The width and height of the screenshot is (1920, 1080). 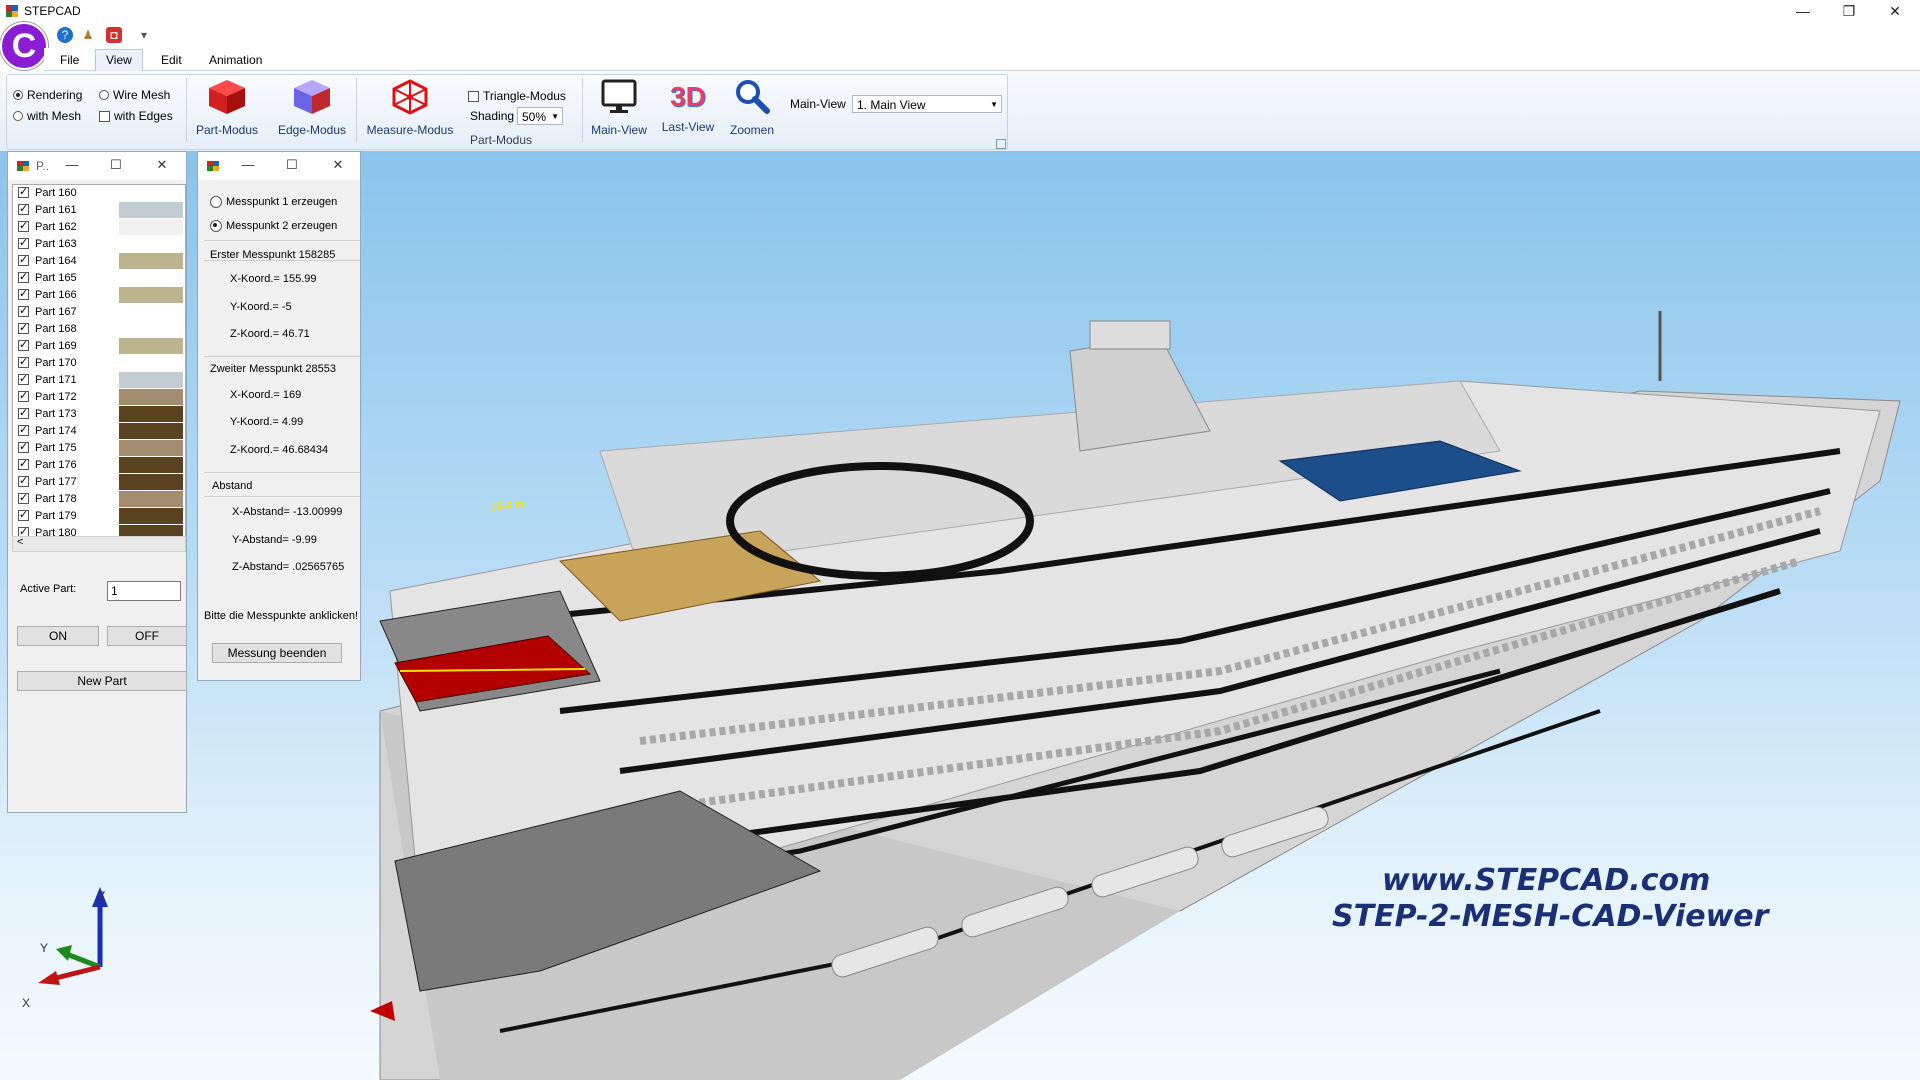 I want to click on user-icon: ♟, so click(x=88, y=35).